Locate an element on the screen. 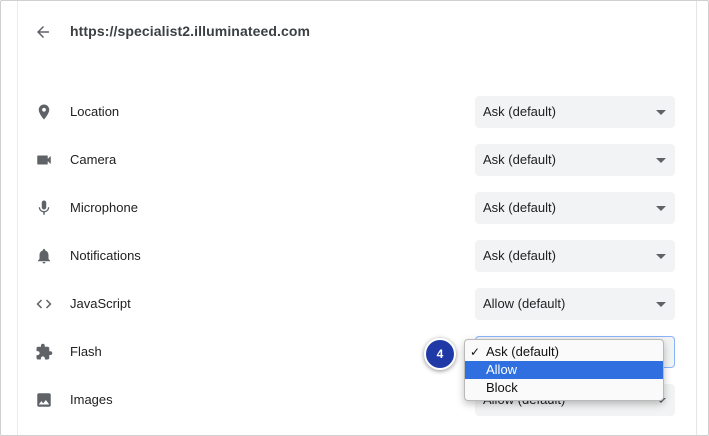  permission-row-location: Location Ask (default) is located at coordinates (354, 112).